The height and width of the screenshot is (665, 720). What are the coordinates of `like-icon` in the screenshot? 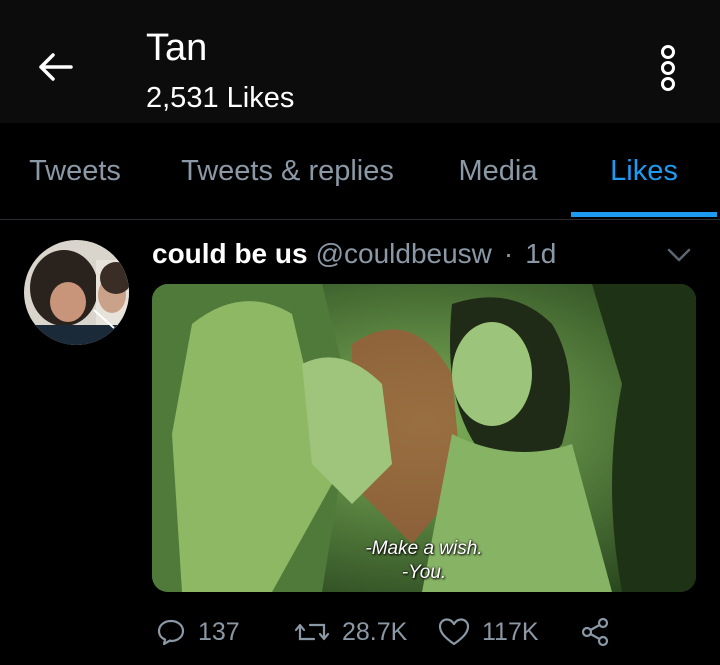 It's located at (454, 632).